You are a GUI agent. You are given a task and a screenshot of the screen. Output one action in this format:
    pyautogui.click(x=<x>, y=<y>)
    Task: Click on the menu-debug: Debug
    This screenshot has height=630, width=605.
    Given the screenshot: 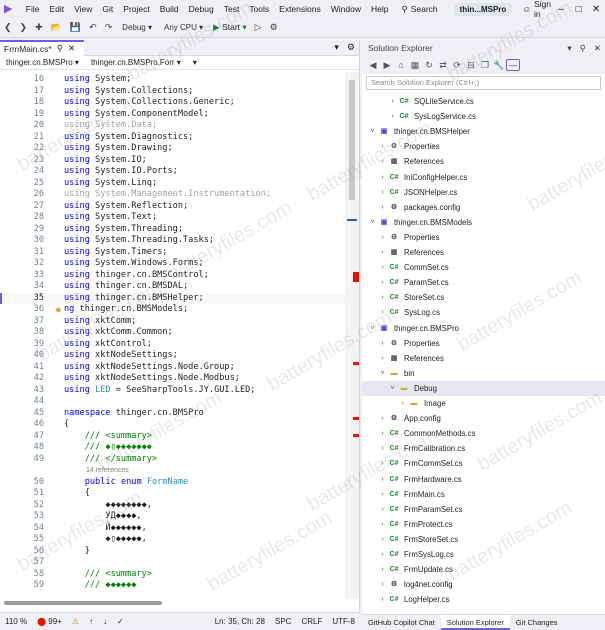 What is the action you would take?
    pyautogui.click(x=201, y=9)
    